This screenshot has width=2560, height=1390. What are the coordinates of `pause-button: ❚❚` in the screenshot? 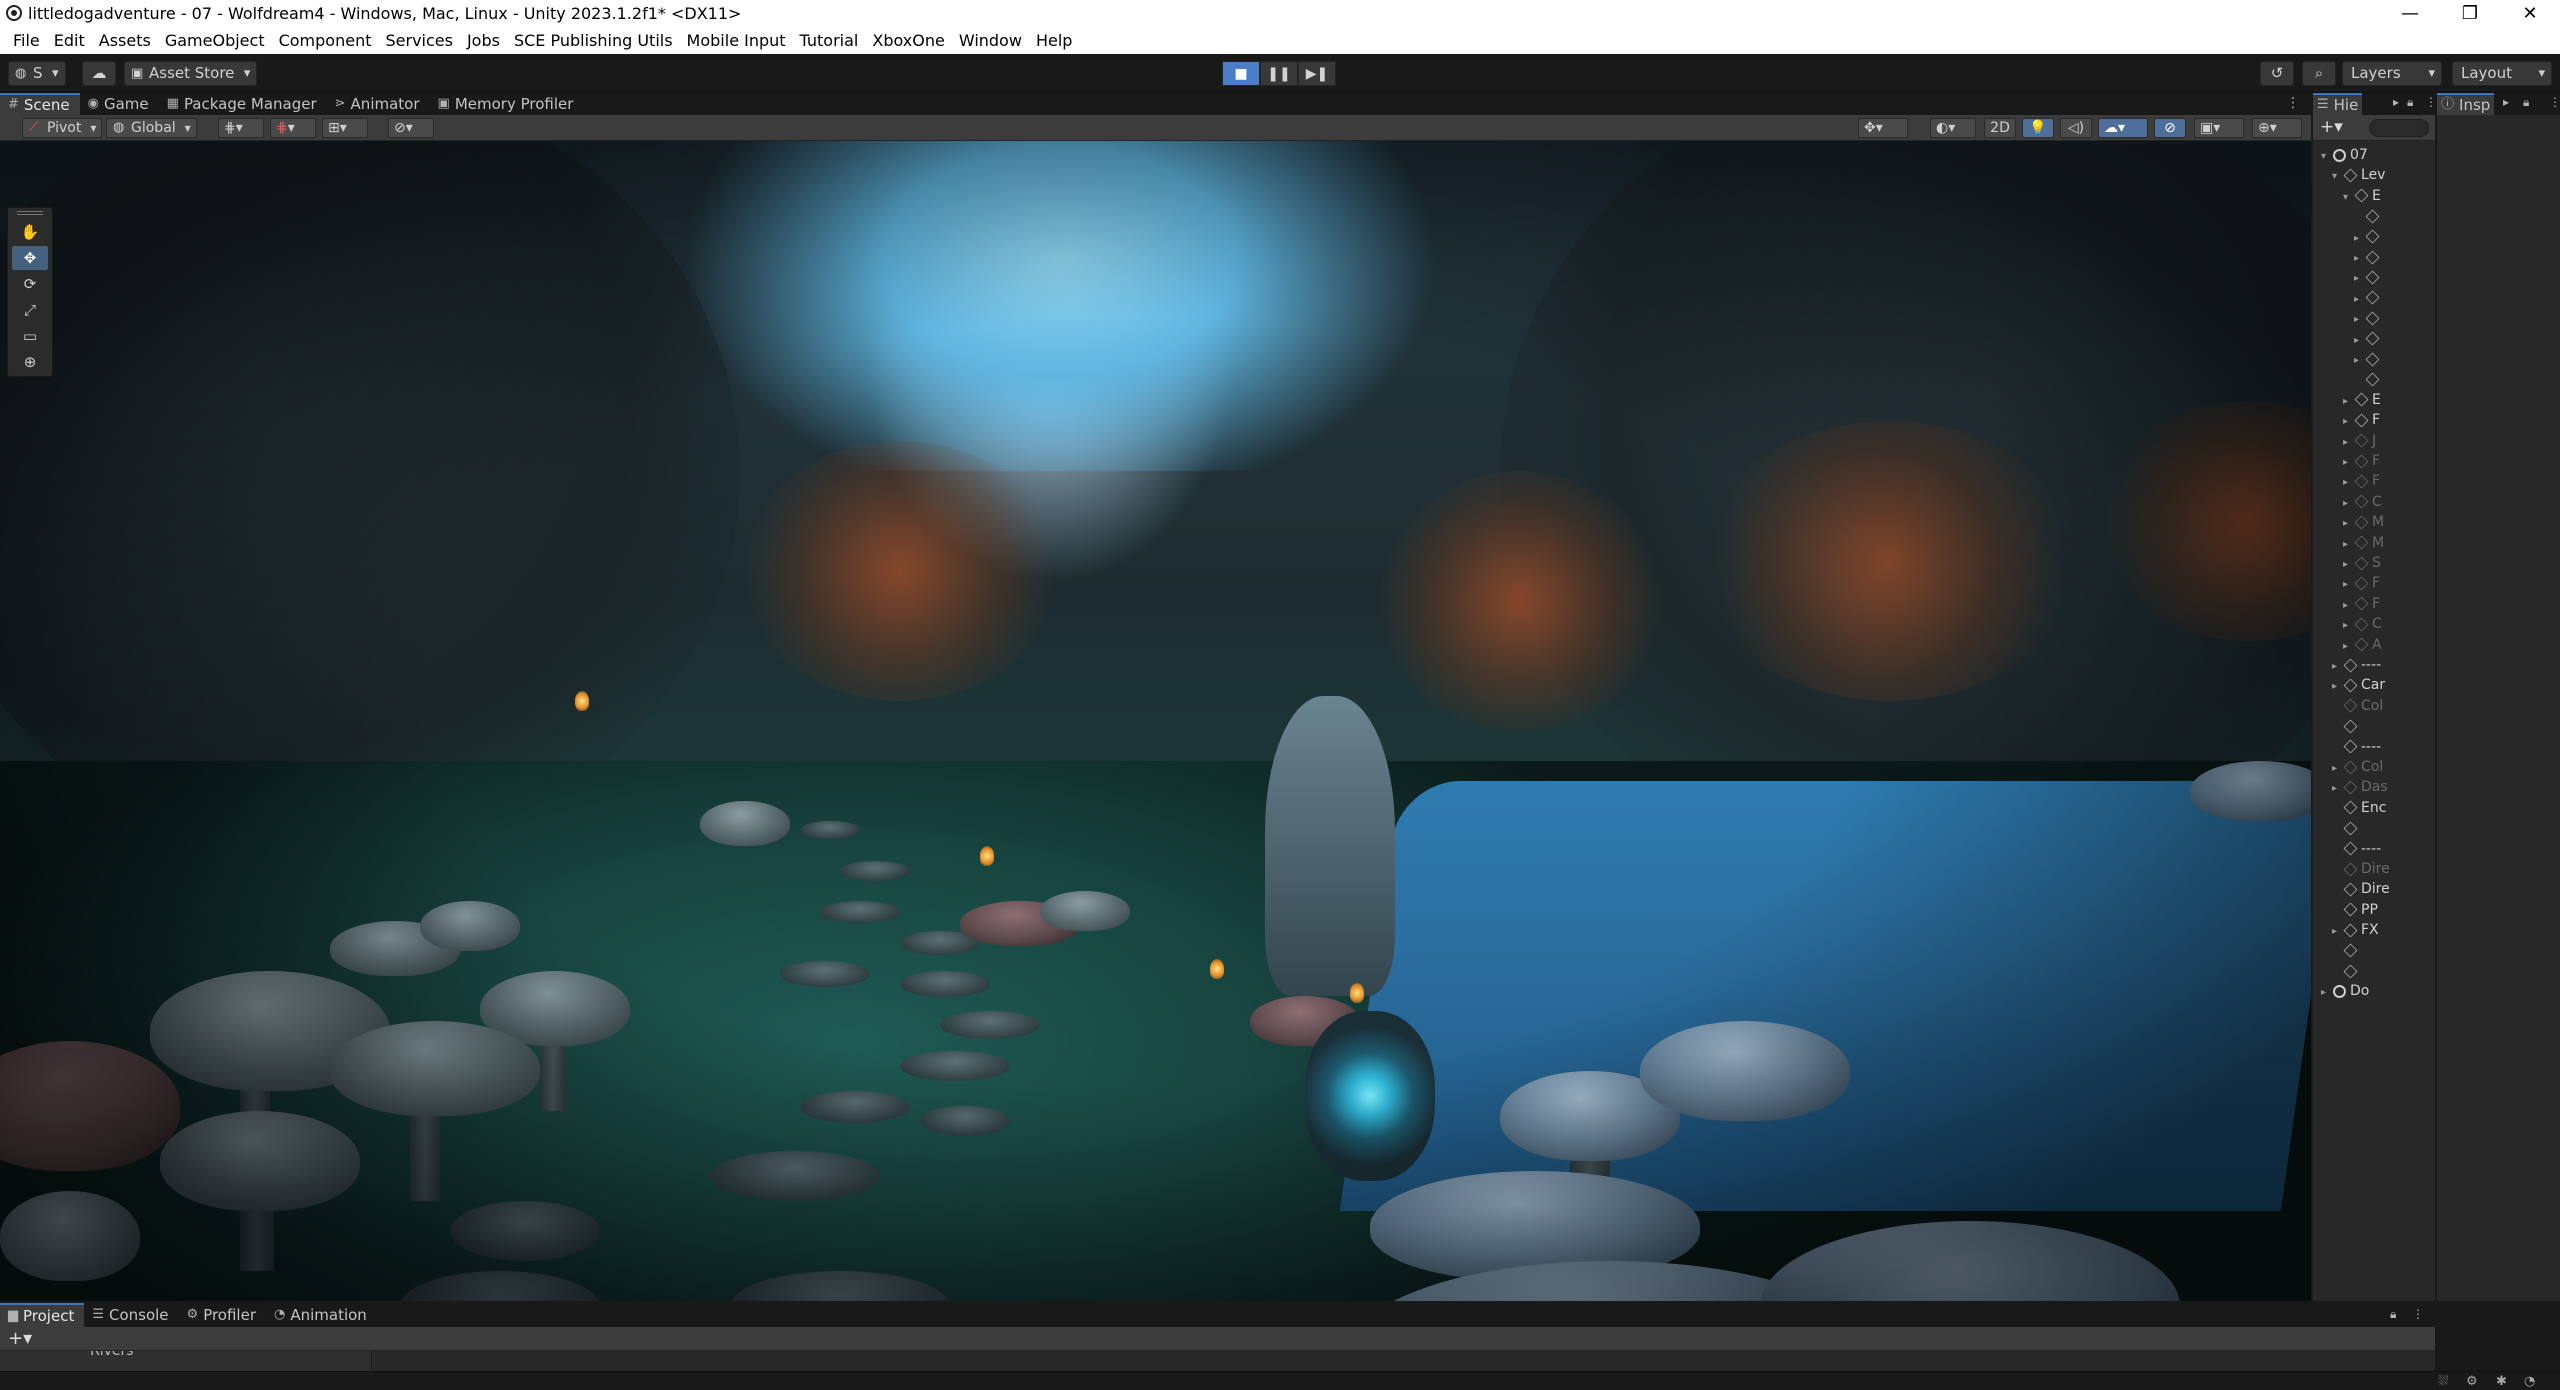 It's located at (1279, 73).